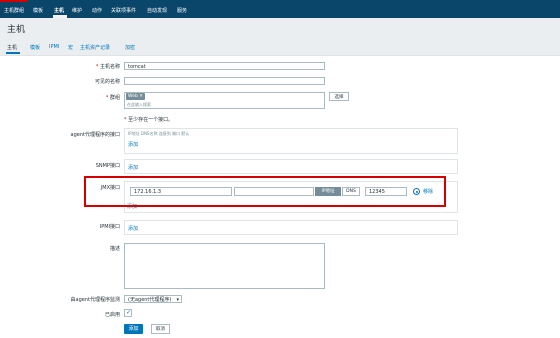 The height and width of the screenshot is (338, 560). What do you see at coordinates (77, 10) in the screenshot?
I see `nav-item-maintenance: 维护` at bounding box center [77, 10].